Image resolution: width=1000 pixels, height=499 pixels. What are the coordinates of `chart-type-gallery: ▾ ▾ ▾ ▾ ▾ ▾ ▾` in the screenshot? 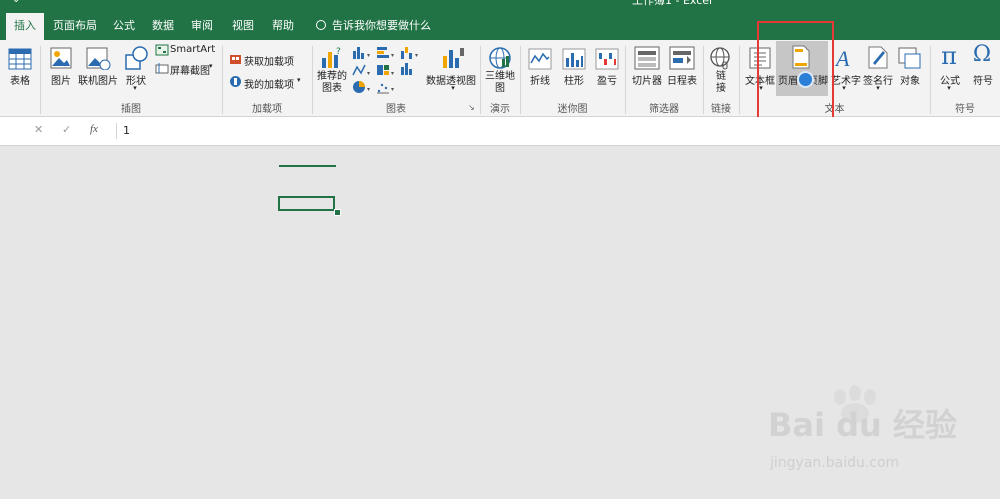 It's located at (387, 70).